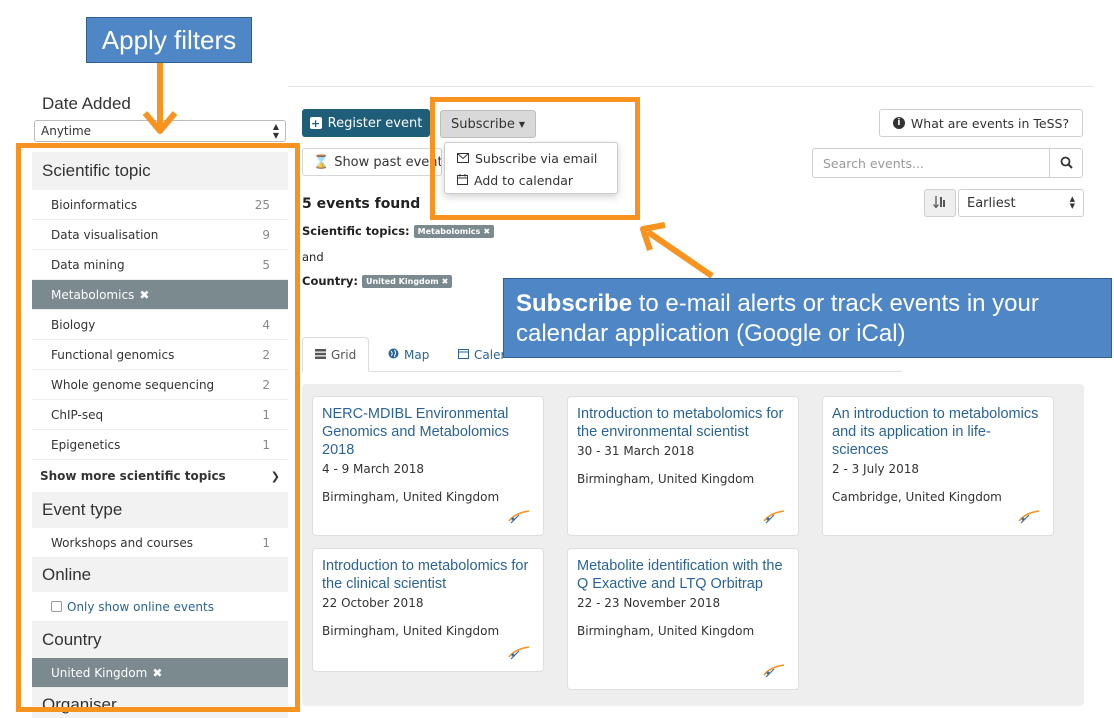 The width and height of the screenshot is (1114, 718). What do you see at coordinates (680, 254) in the screenshot?
I see `subscribe-arrow-shaft` at bounding box center [680, 254].